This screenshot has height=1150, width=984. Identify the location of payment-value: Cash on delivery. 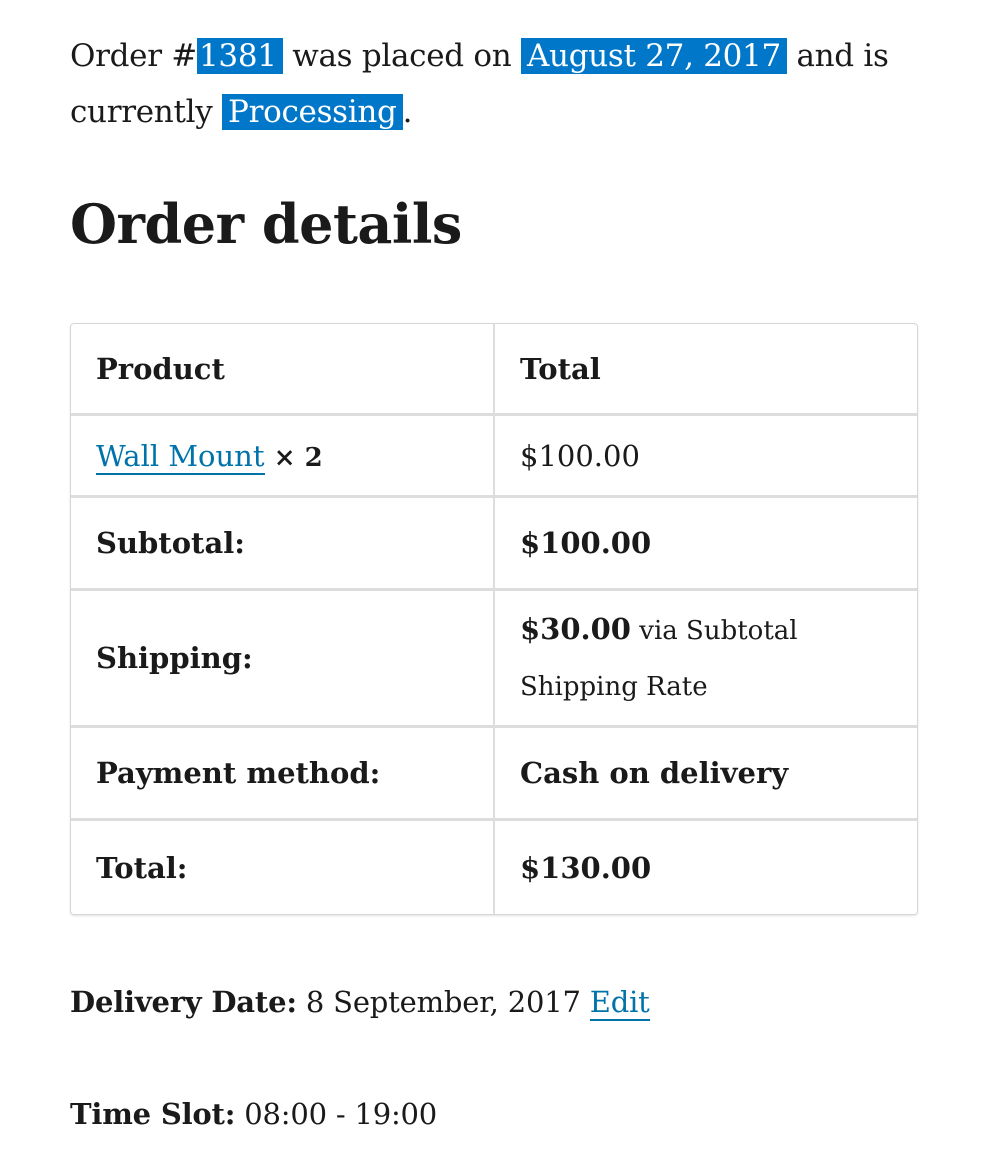
(706, 774).